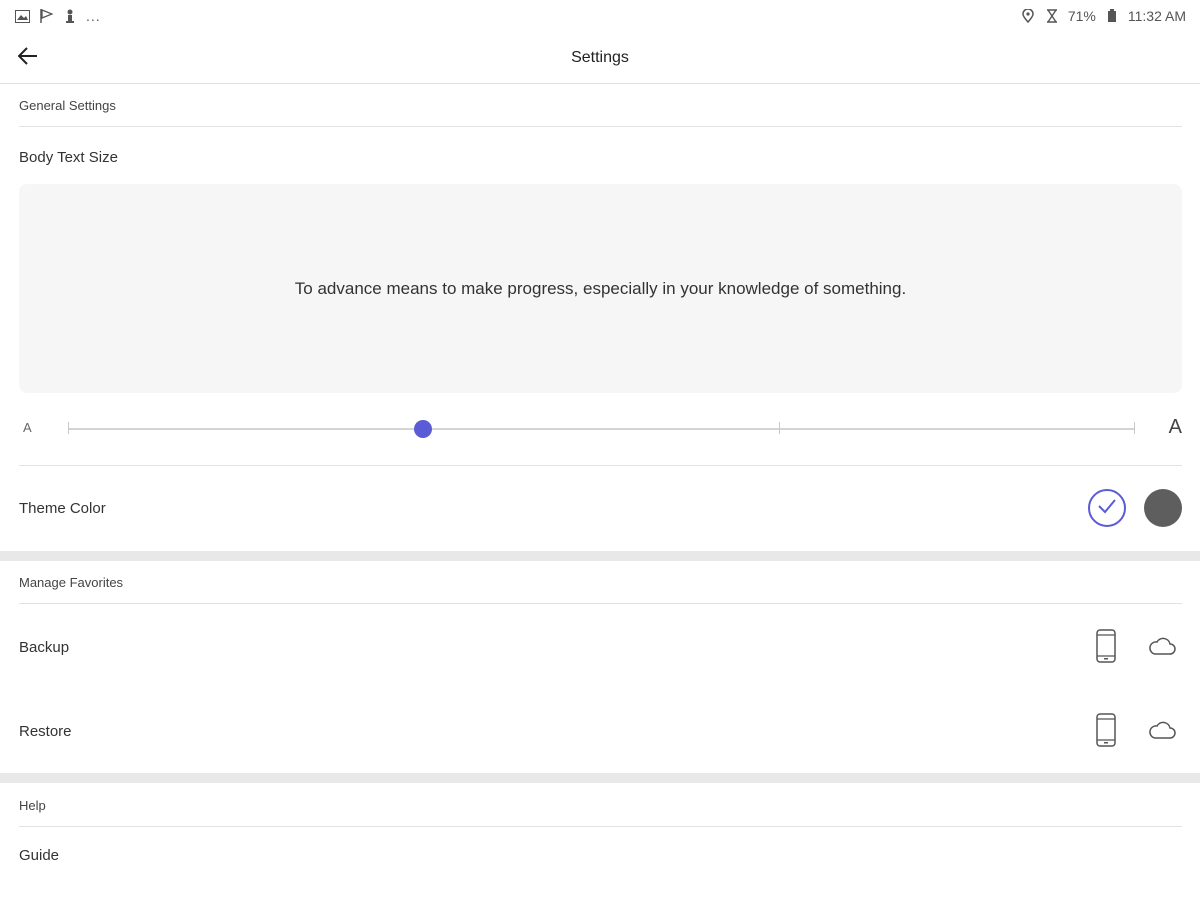  Describe the element at coordinates (600, 112) in the screenshot. I see `section-header-general: General Settings` at that location.